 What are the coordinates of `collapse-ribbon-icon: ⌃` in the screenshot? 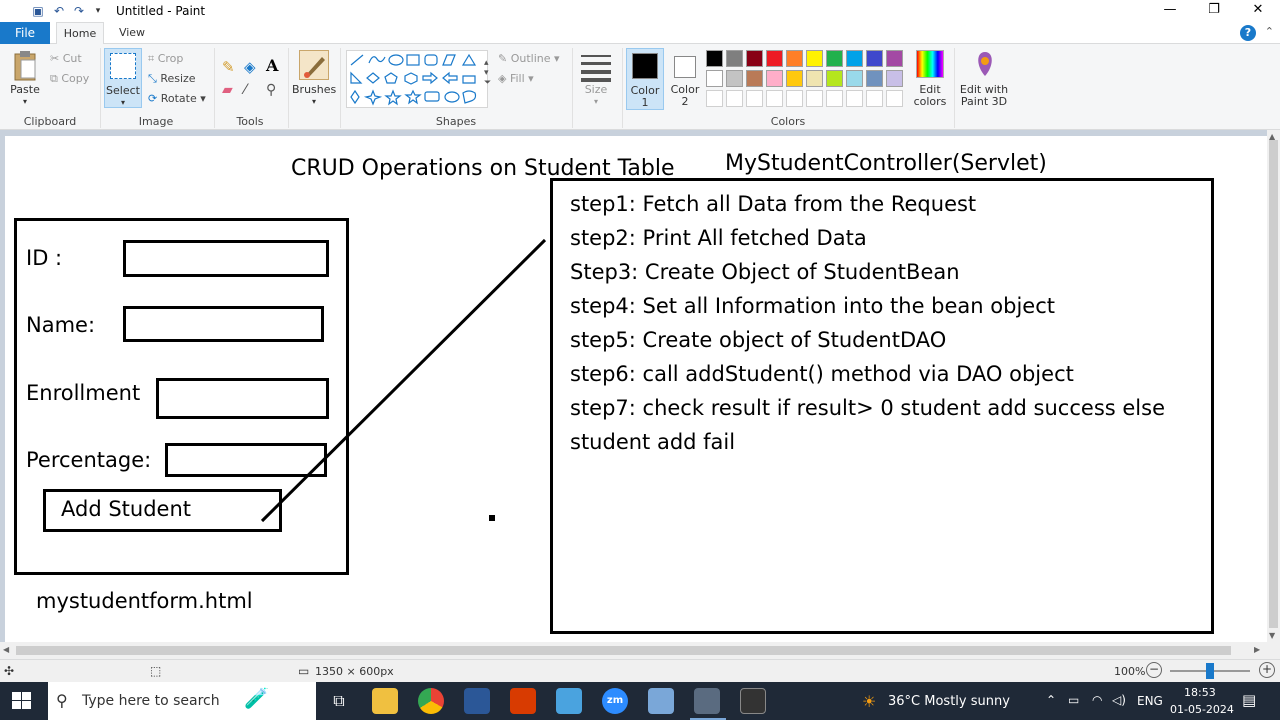 It's located at (1269, 31).